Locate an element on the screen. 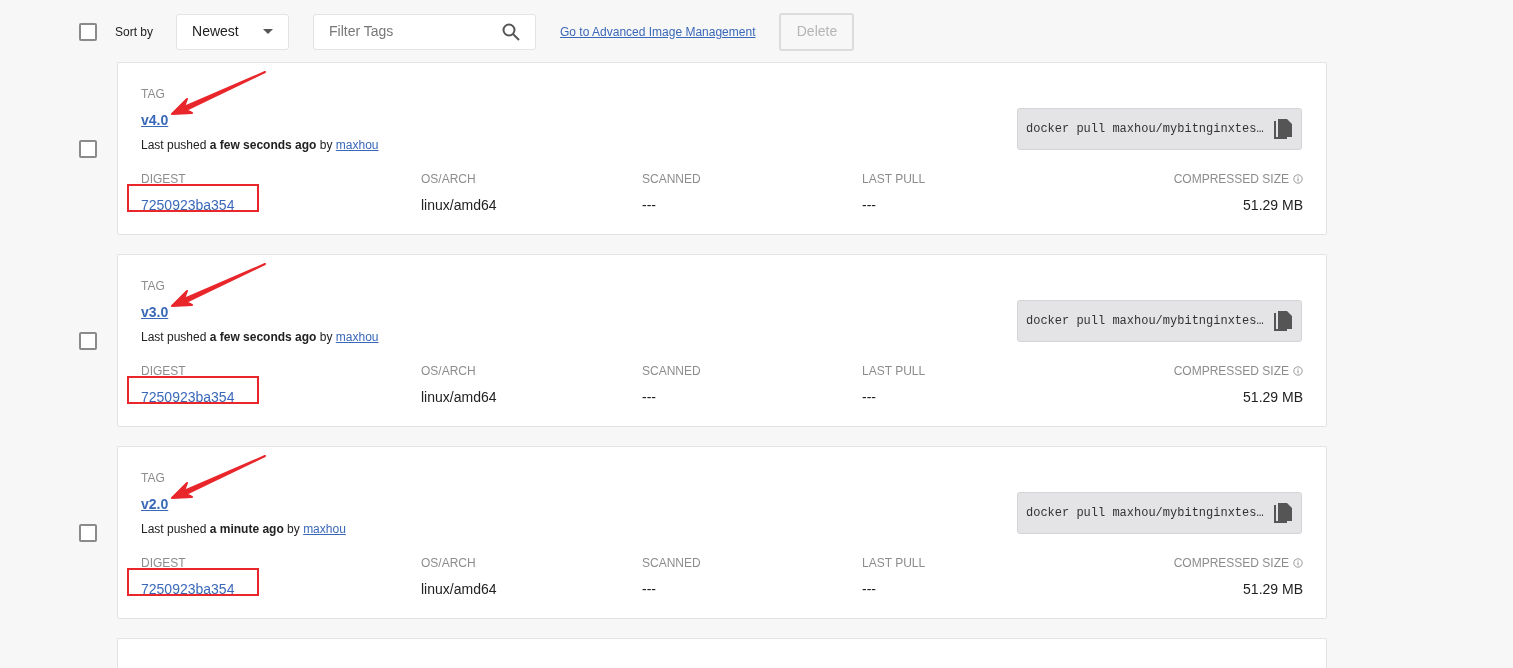  push-info: Last pushed a minute ago by maxhou is located at coordinates (244, 529).